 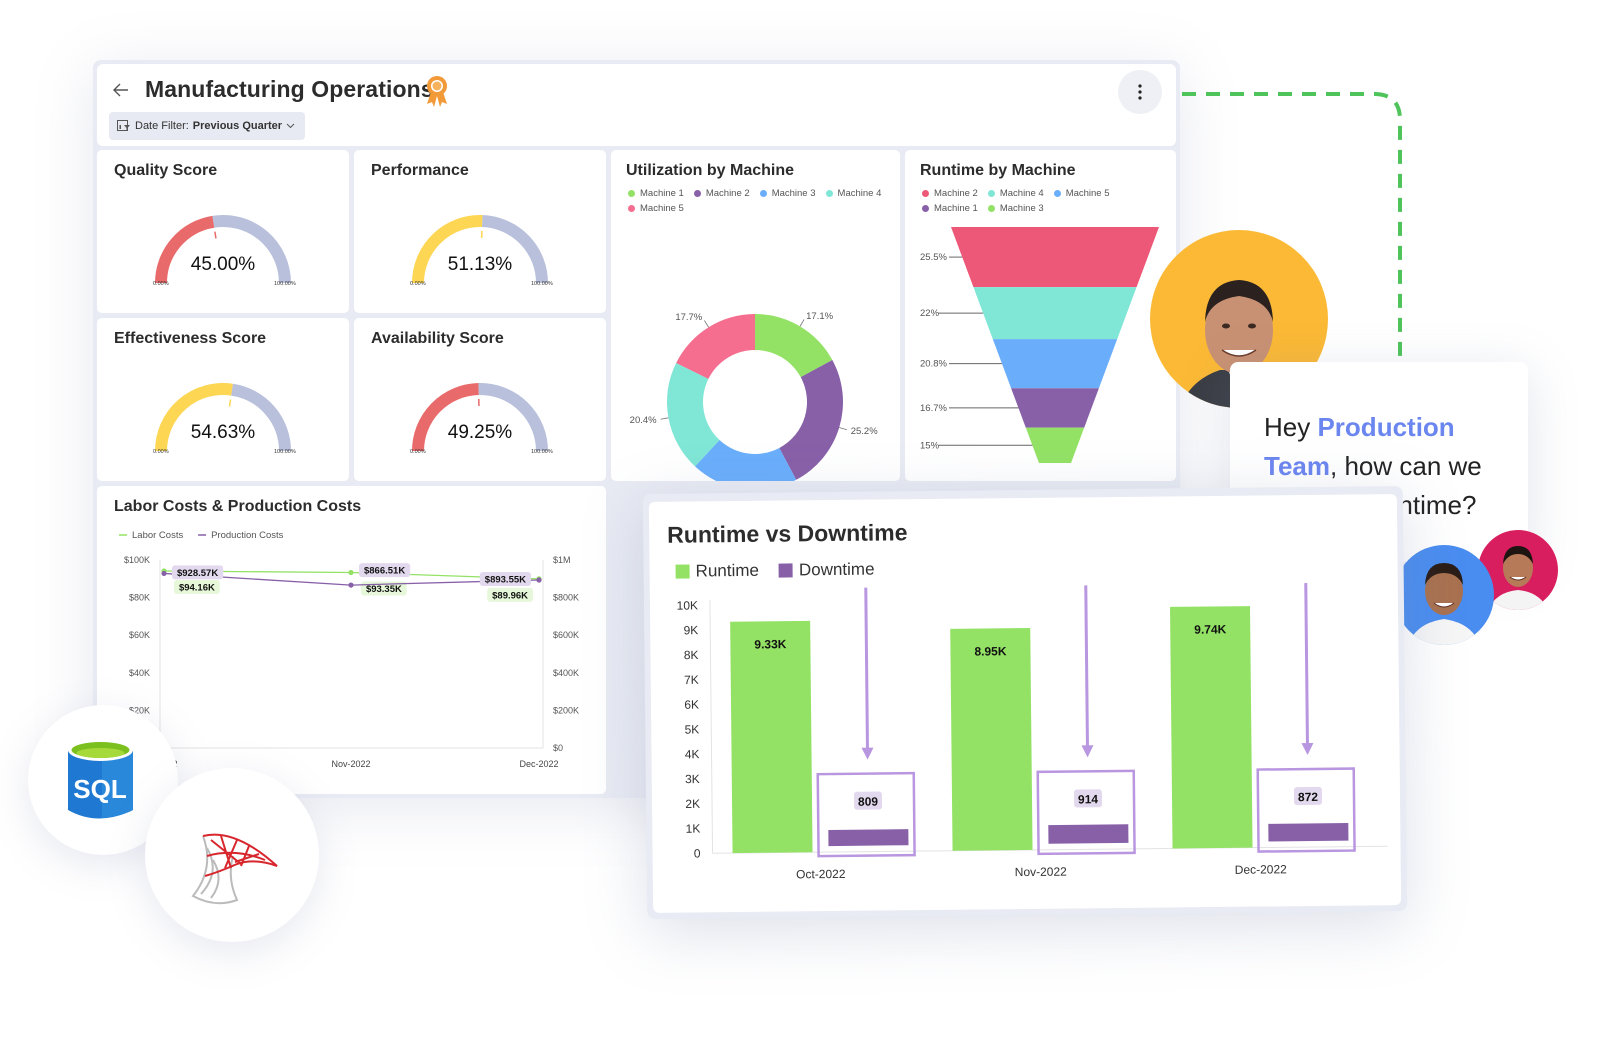 What do you see at coordinates (930, 313) in the screenshot?
I see `funnel-stage-label: 22%` at bounding box center [930, 313].